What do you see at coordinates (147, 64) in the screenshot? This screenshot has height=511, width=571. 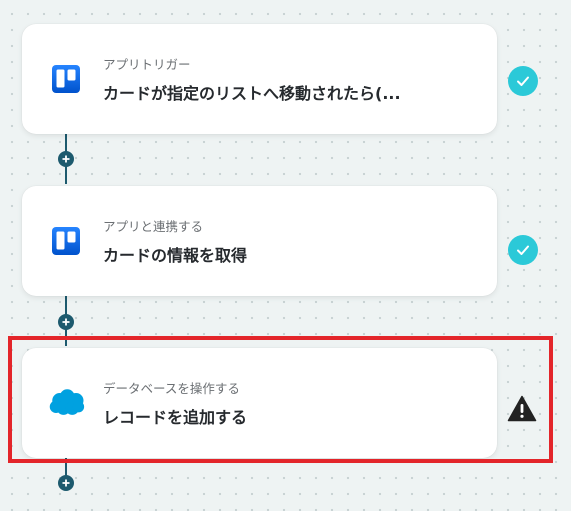 I see `step-subtitle: アプリトリガー` at bounding box center [147, 64].